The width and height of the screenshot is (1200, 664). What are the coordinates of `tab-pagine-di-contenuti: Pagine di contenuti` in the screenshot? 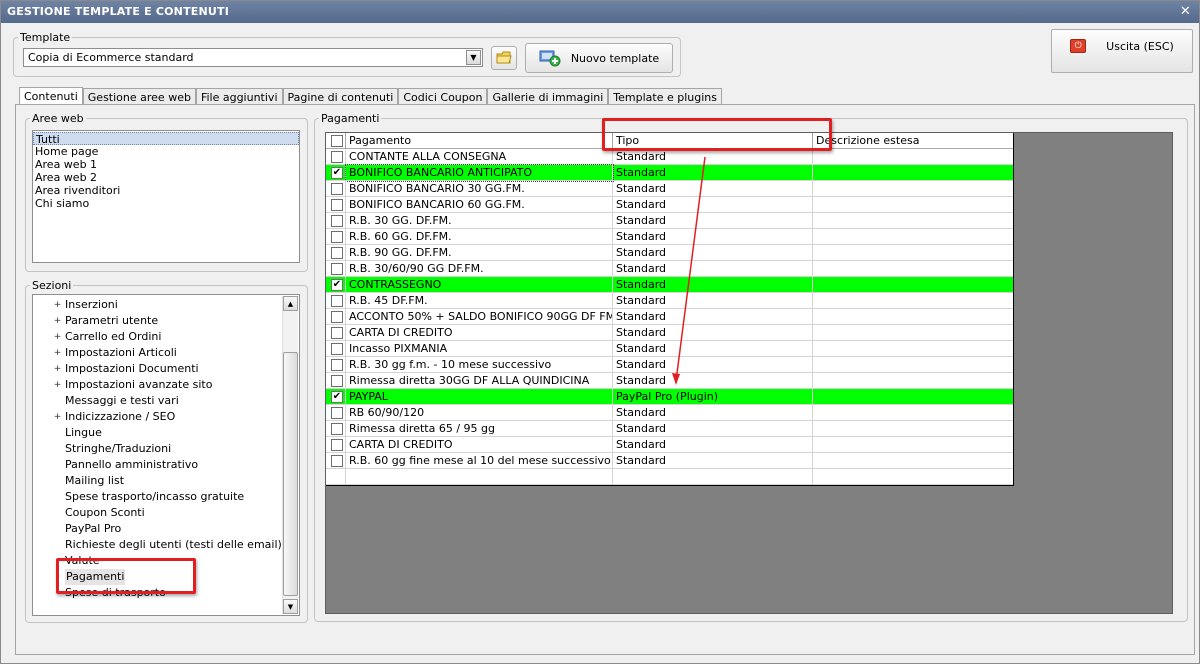 It's located at (340, 96).